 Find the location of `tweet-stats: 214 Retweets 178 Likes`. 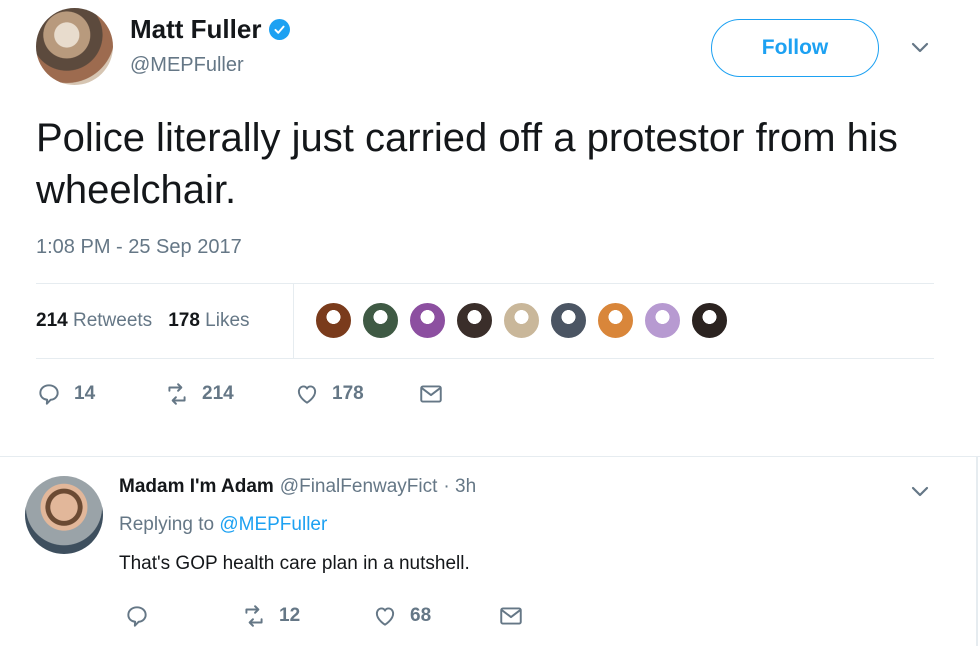

tweet-stats: 214 Retweets 178 Likes is located at coordinates (485, 321).